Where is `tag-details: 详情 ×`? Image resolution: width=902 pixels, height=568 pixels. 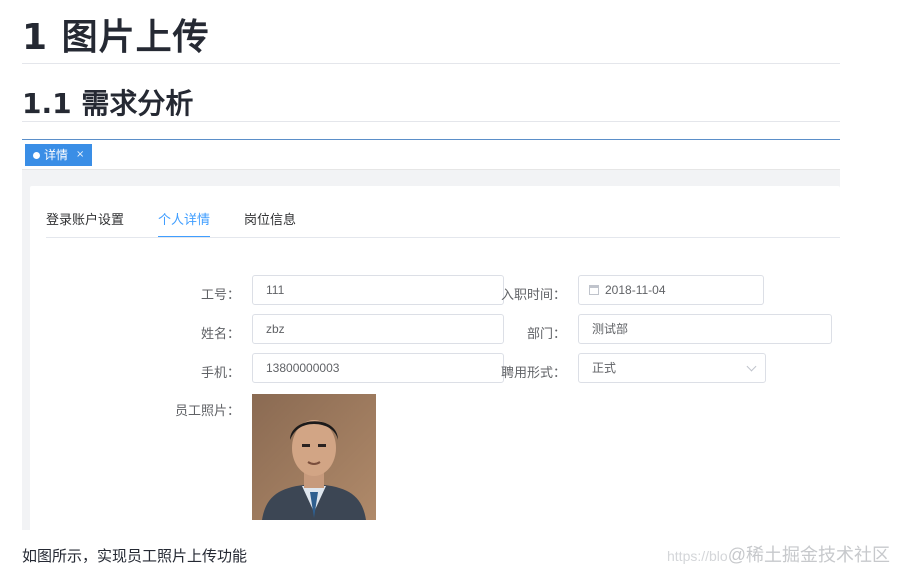
tag-details: 详情 × is located at coordinates (59, 155).